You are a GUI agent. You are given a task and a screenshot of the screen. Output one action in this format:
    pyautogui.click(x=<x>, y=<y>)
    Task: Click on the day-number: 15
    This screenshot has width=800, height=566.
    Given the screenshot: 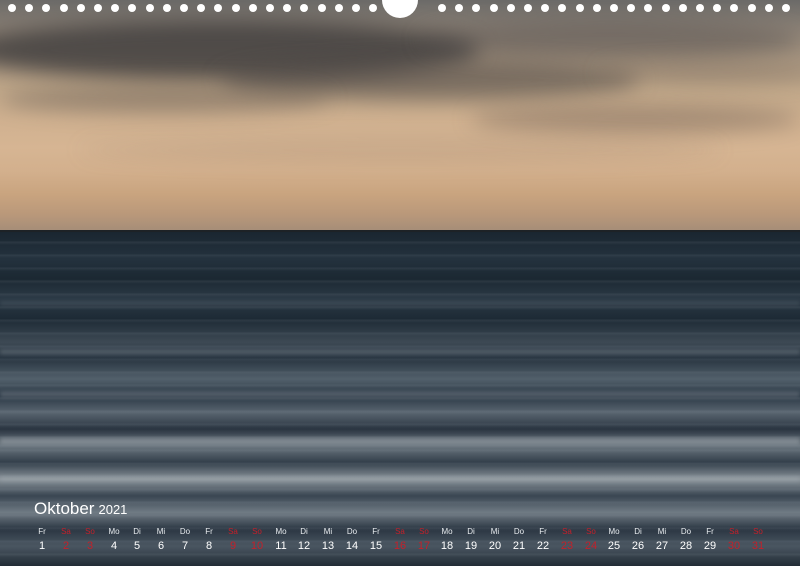 What is the action you would take?
    pyautogui.click(x=376, y=546)
    